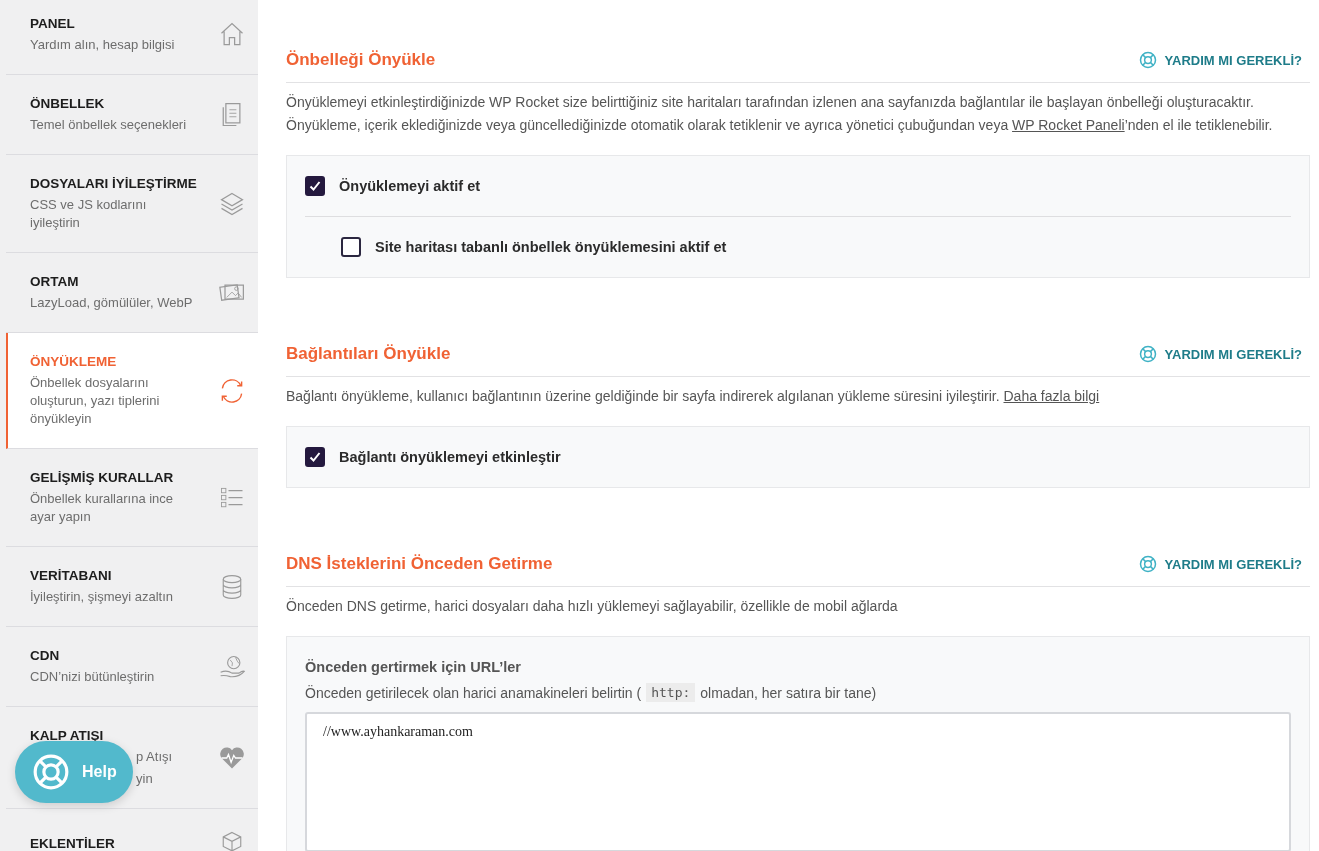  I want to click on inline-link: Daha fazla bilgi, so click(1051, 396).